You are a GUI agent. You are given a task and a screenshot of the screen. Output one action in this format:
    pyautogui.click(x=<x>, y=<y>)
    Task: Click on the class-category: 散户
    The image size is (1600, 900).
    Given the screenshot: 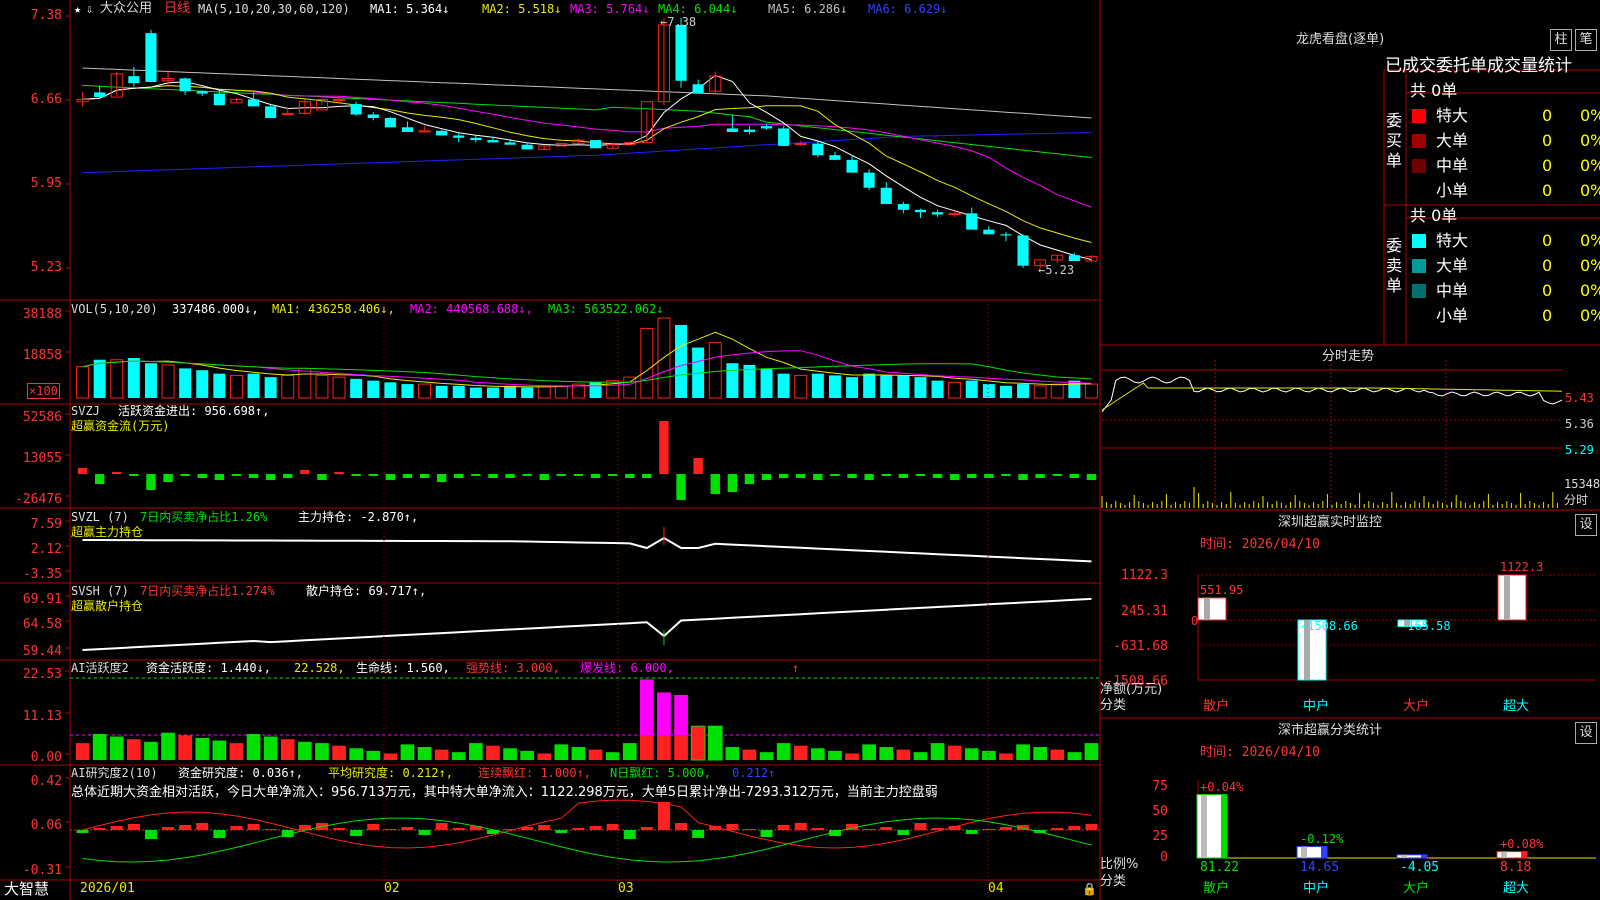 What is the action you would take?
    pyautogui.click(x=1216, y=889)
    